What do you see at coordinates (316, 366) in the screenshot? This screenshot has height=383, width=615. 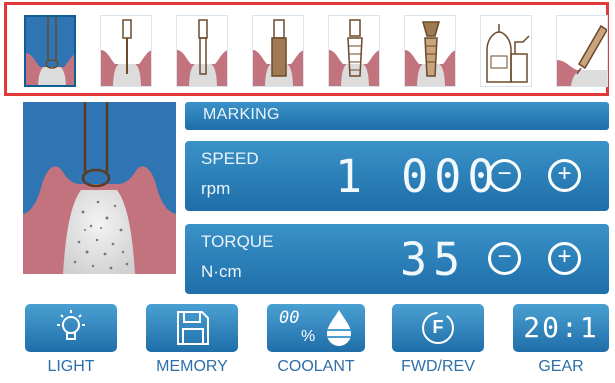 I see `coolant-label: COOLANT` at bounding box center [316, 366].